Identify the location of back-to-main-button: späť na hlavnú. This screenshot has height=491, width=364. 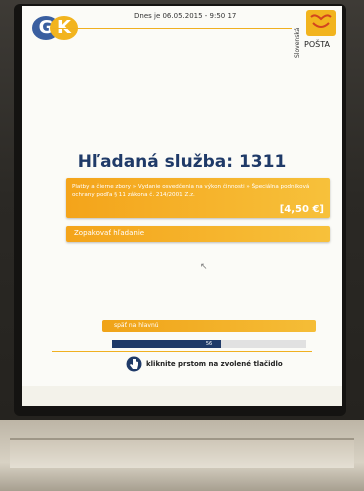
(209, 326).